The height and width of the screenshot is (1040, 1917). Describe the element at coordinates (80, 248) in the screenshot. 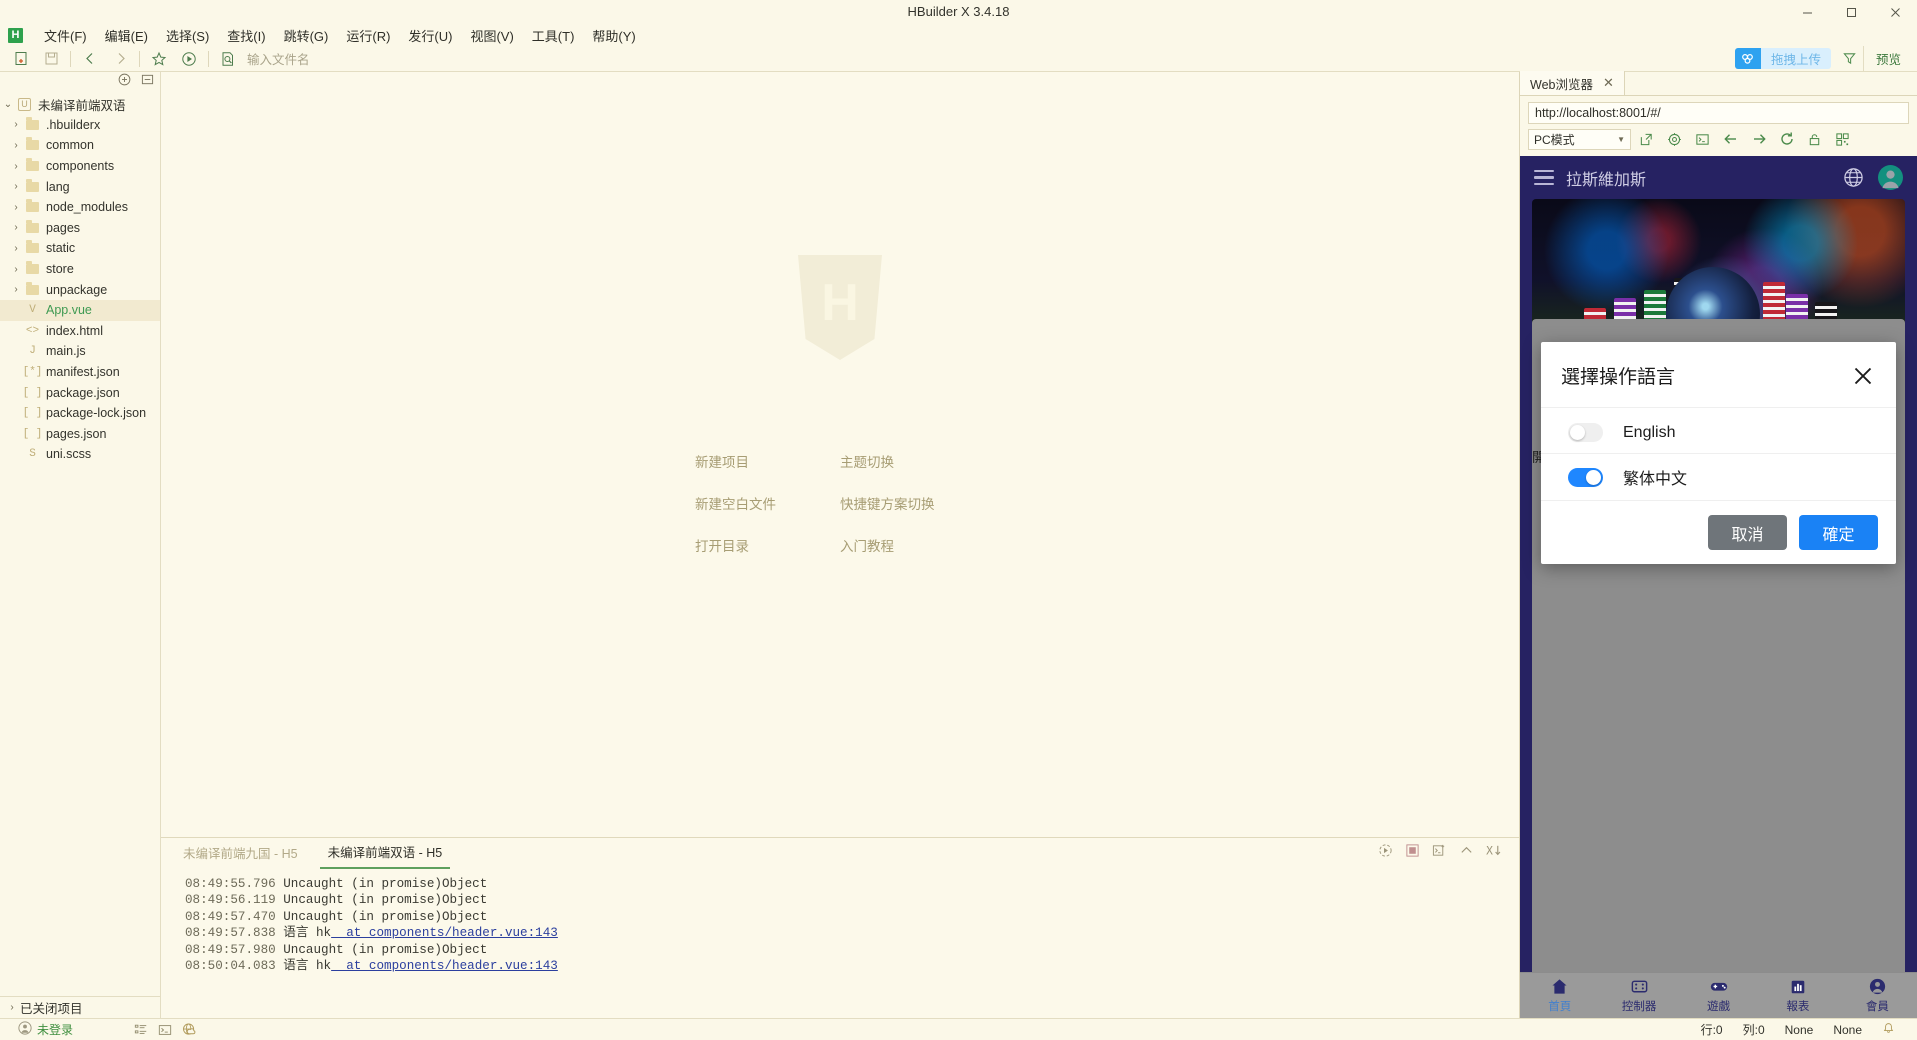

I see `tree-item-static: › static` at that location.